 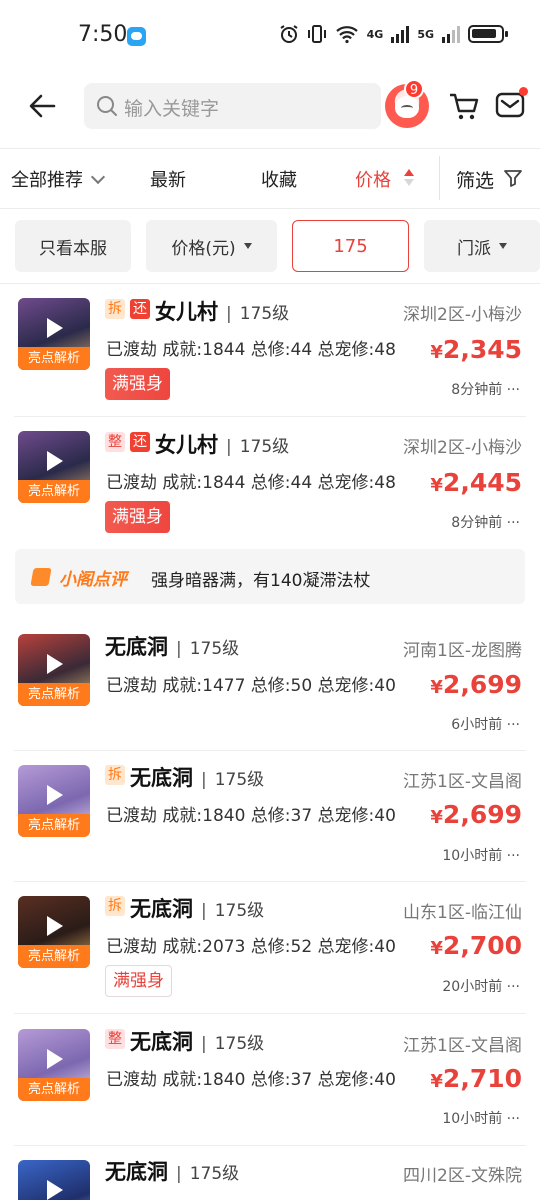 I want to click on review-brand: 小阁点评, so click(x=93, y=580).